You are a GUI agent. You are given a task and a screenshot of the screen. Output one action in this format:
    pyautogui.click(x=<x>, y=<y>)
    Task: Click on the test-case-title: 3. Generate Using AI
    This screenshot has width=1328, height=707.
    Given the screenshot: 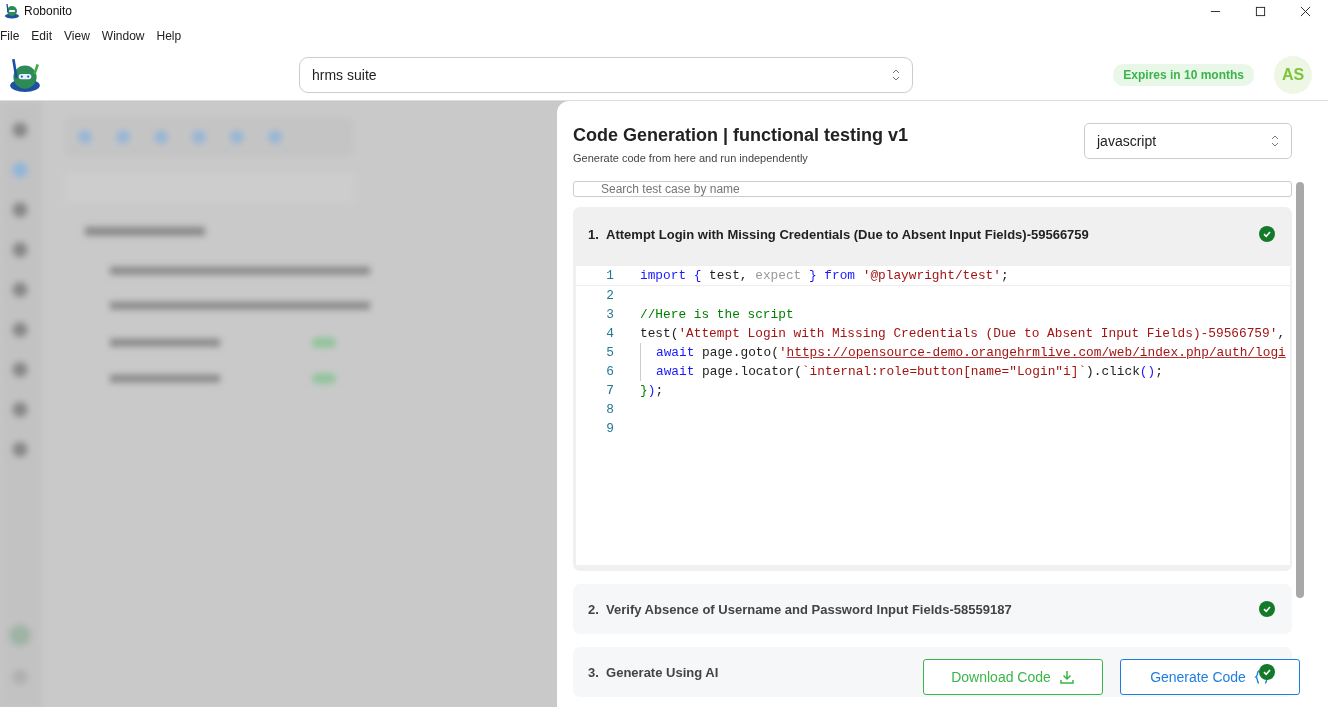 What is the action you would take?
    pyautogui.click(x=653, y=672)
    